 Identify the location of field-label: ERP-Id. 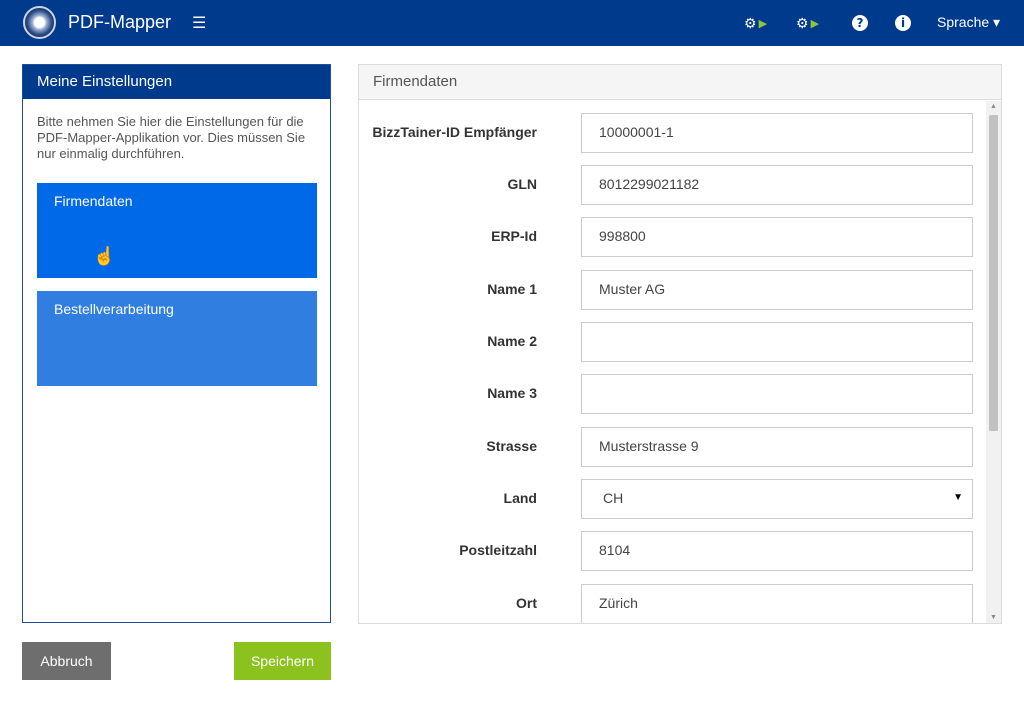
(514, 236).